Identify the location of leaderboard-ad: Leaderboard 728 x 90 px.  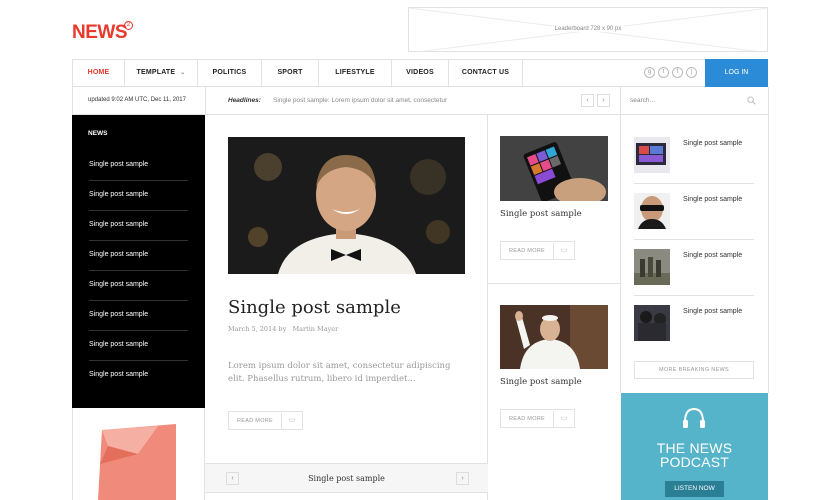
(588, 29).